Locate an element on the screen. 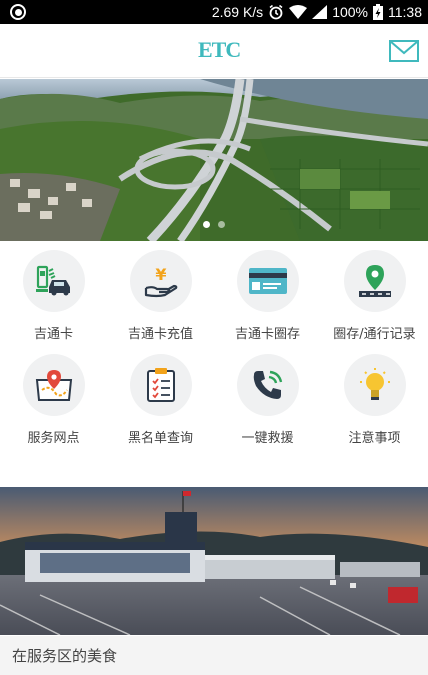 This screenshot has width=428, height=675. mail-icon is located at coordinates (404, 51).